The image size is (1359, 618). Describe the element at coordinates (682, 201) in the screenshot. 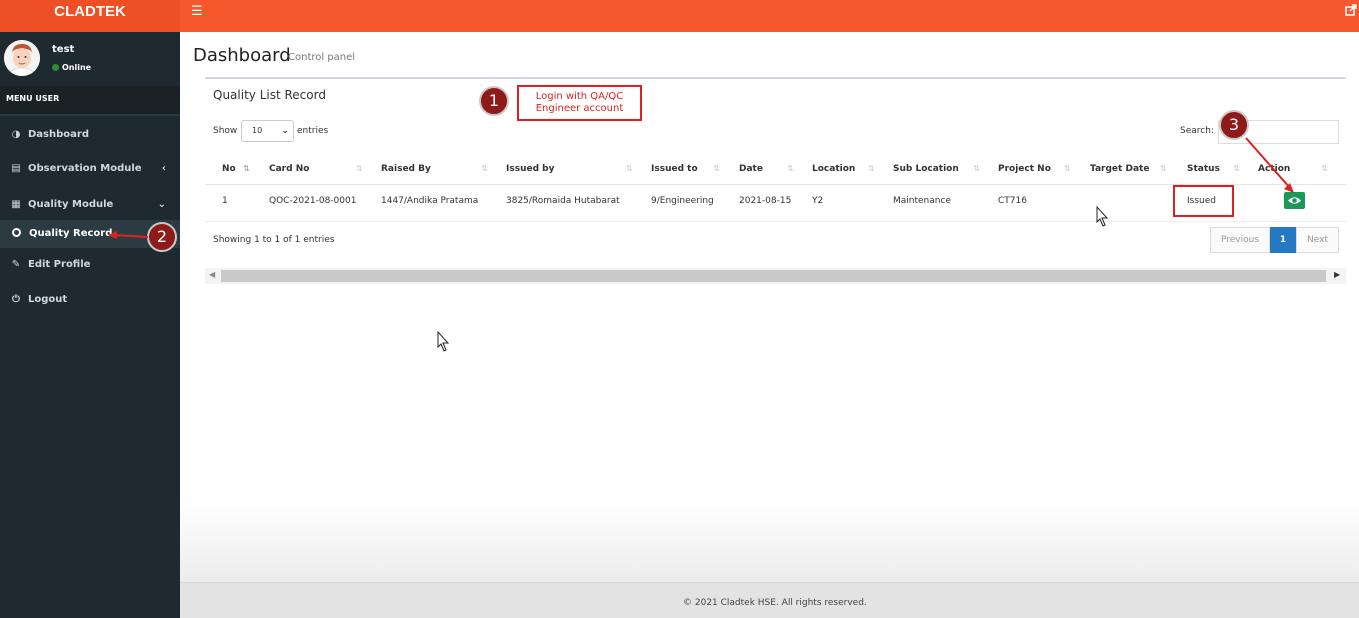

I see `cell-issued-to: 9/Engineering` at that location.